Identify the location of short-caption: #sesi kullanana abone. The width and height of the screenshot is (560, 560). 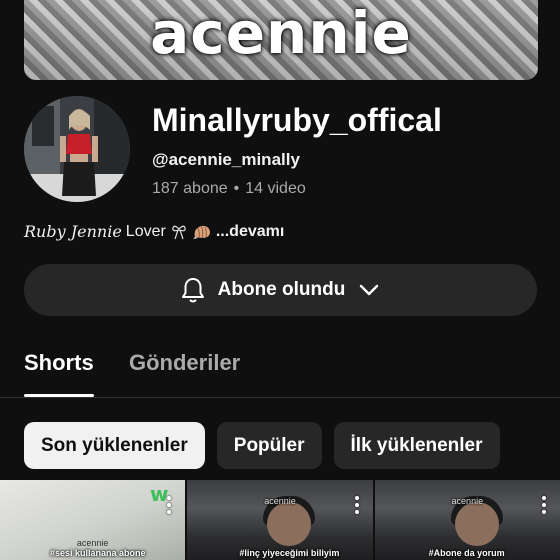
(98, 553).